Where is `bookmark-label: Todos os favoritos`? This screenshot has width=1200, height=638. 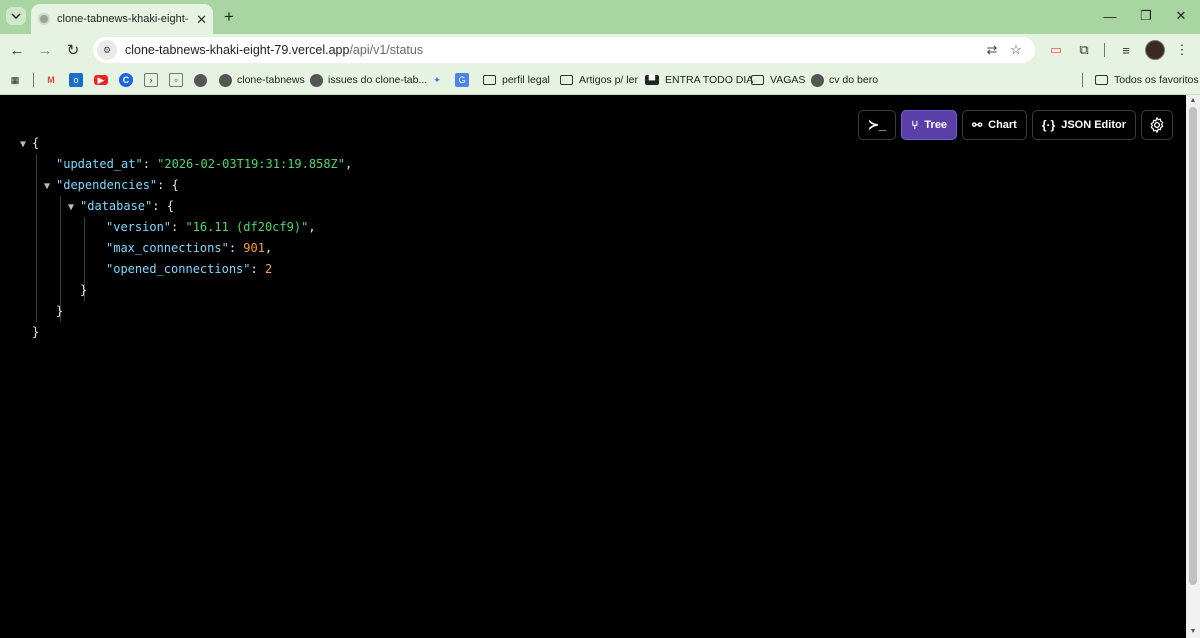 bookmark-label: Todos os favoritos is located at coordinates (1156, 80).